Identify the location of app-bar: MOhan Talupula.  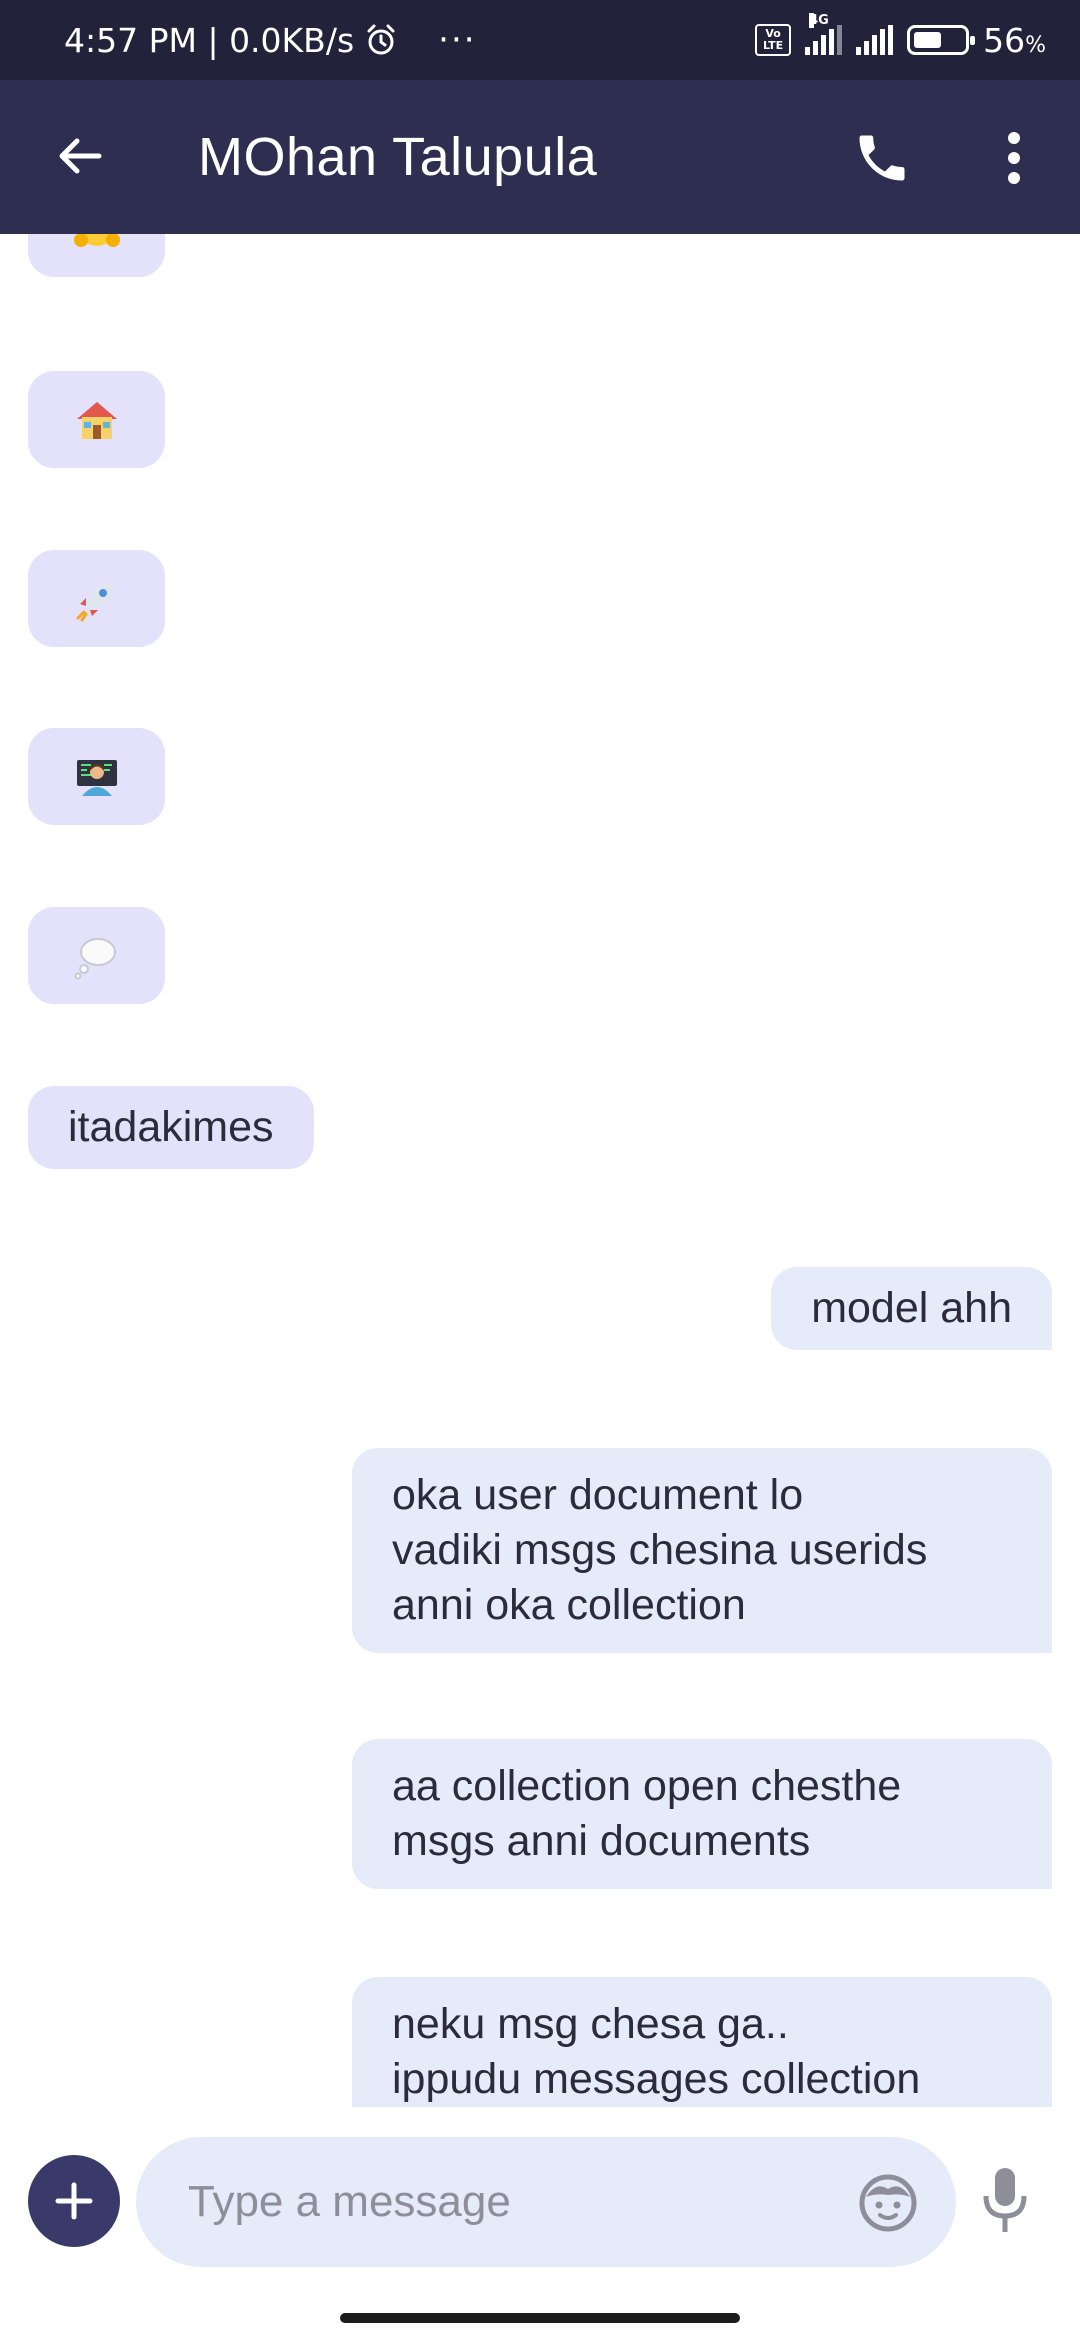
(540, 157).